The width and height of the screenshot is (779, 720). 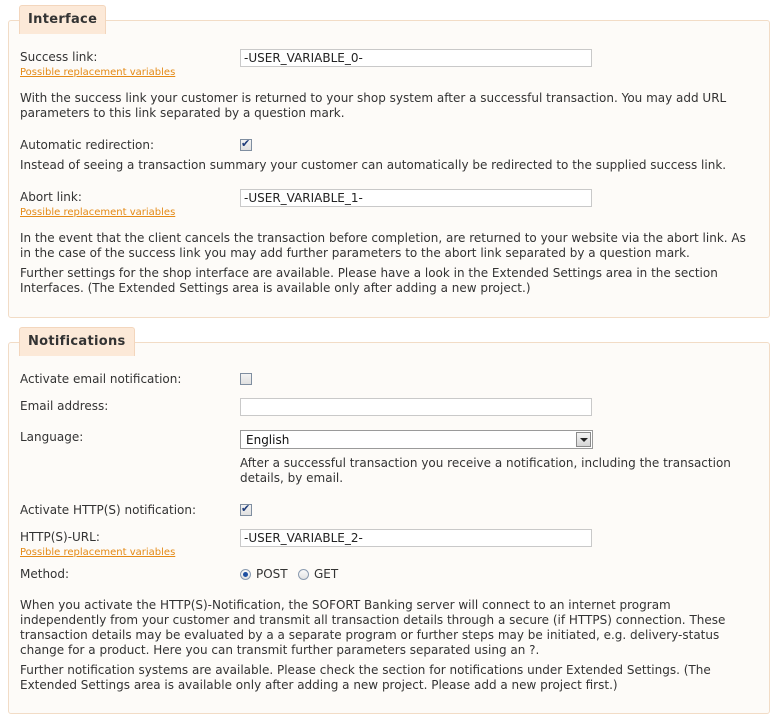 I want to click on notifications-legend: Notifications, so click(x=77, y=341).